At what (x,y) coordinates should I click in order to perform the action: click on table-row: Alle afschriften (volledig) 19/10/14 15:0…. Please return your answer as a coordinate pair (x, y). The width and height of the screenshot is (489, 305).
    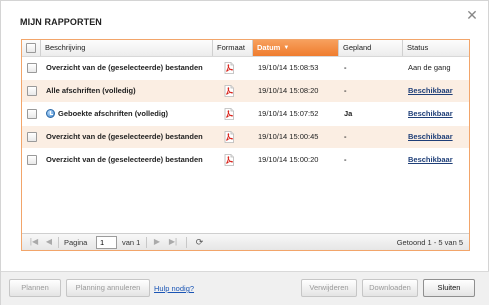
    Looking at the image, I should click on (245, 91).